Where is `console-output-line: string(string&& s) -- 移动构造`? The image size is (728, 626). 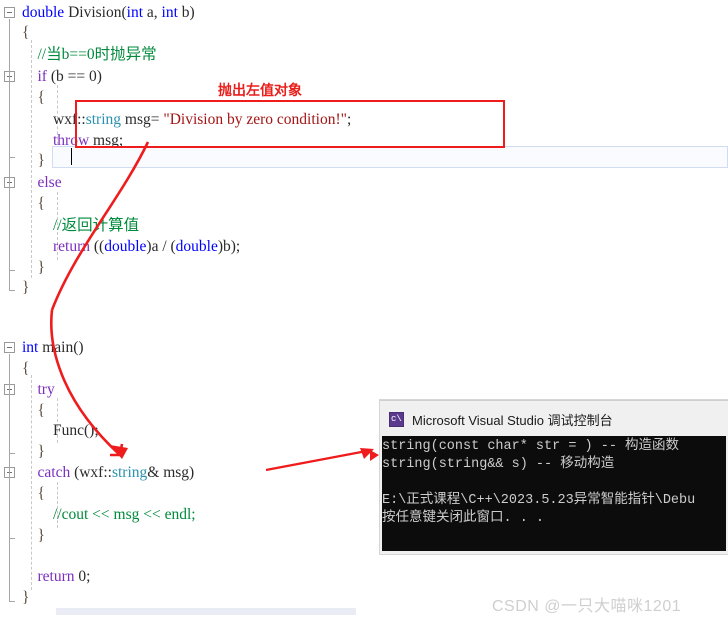
console-output-line: string(string&& s) -- 移动构造 is located at coordinates (498, 464).